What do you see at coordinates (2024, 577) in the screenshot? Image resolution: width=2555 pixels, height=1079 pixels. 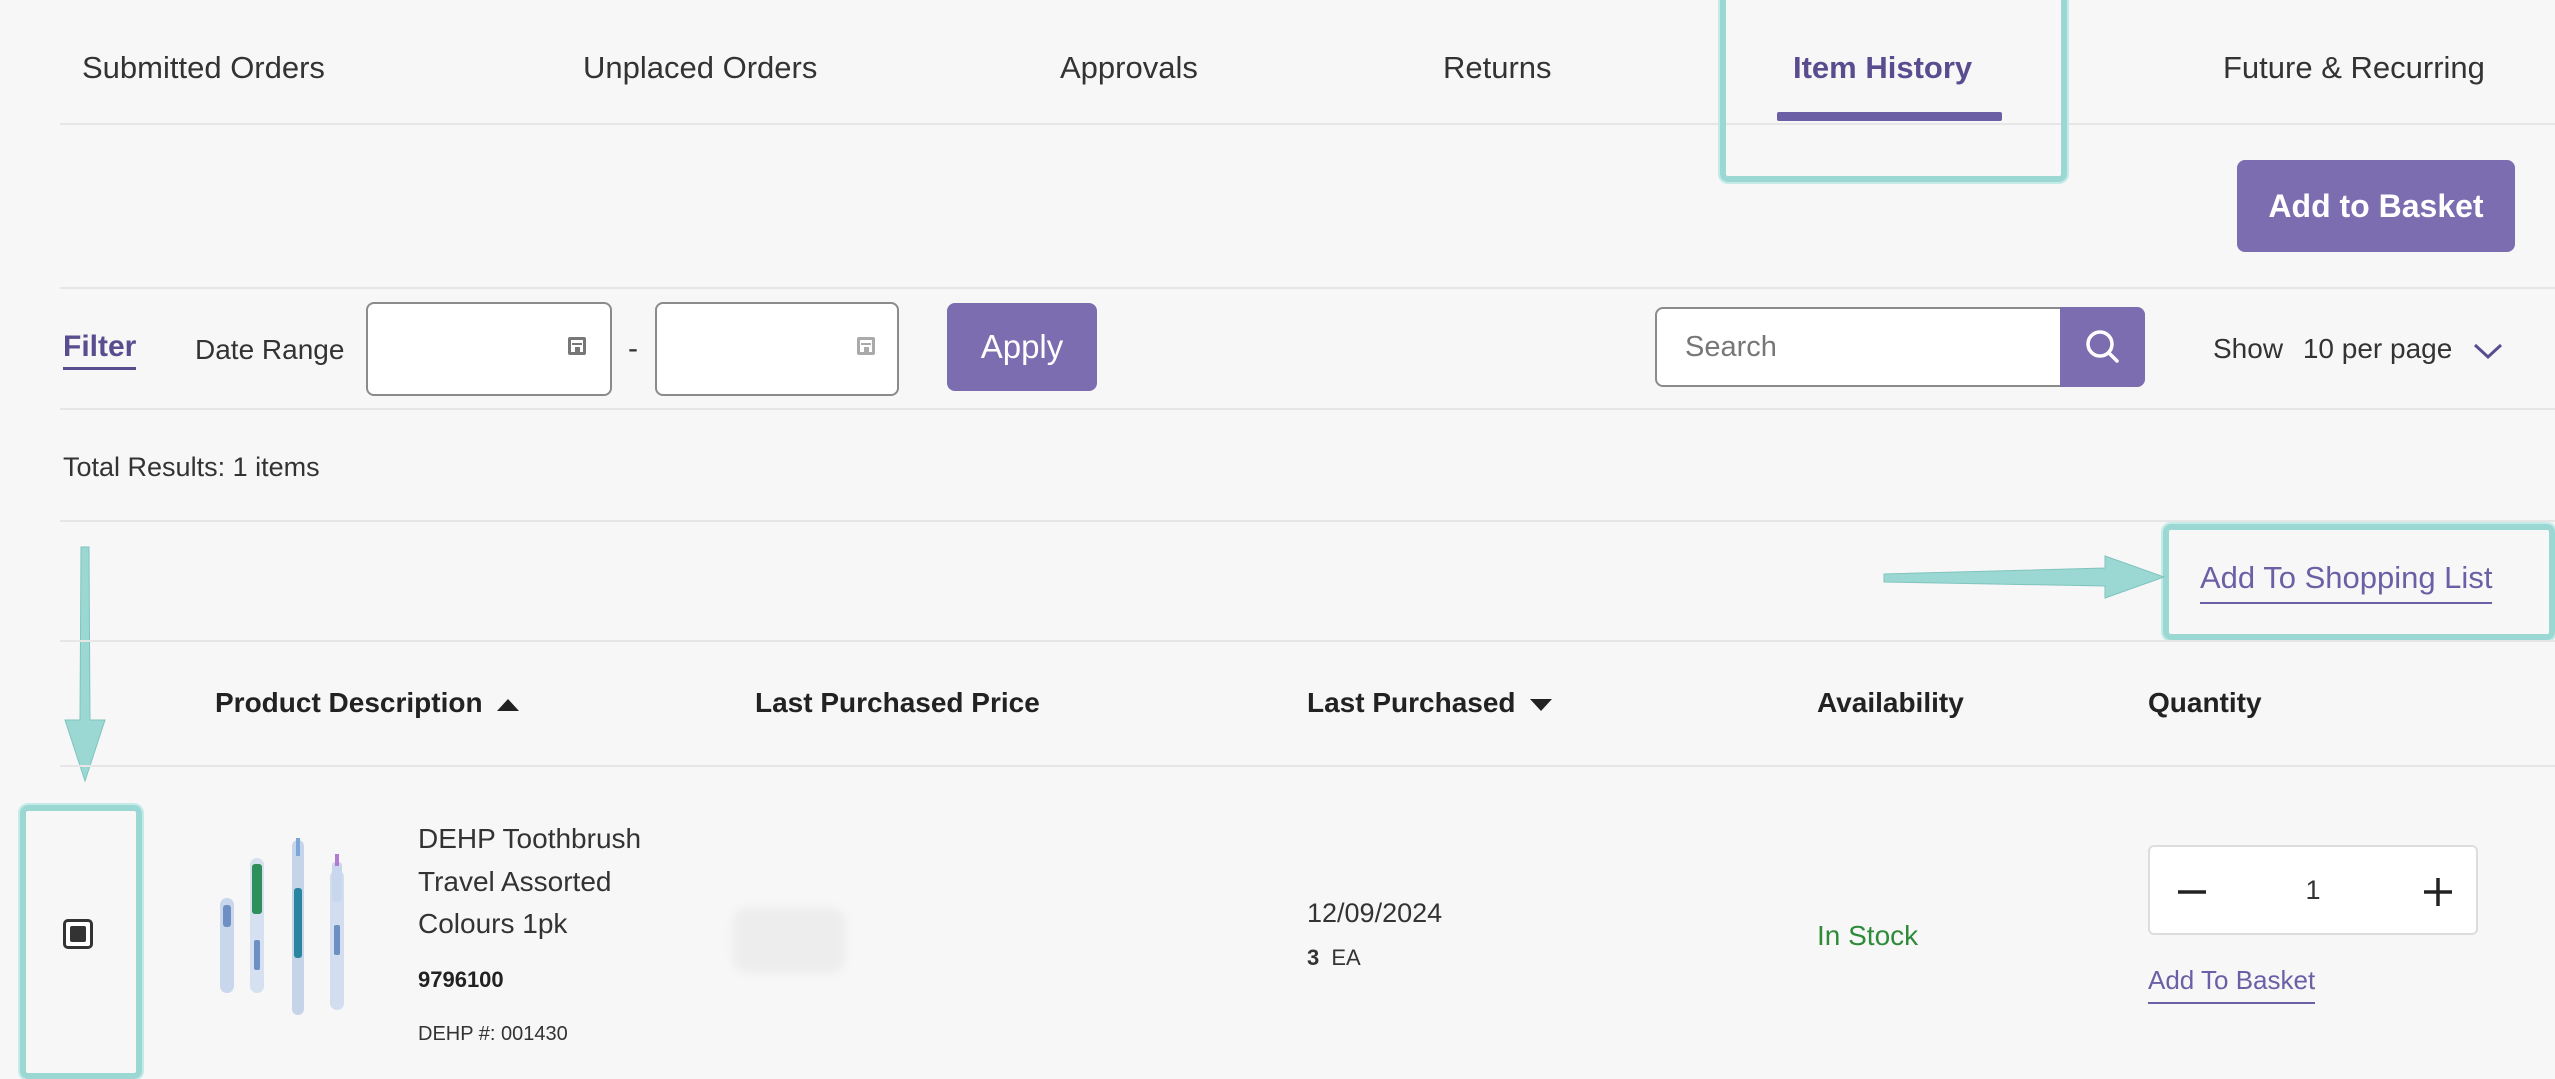 I see `right-arrow-annotation` at bounding box center [2024, 577].